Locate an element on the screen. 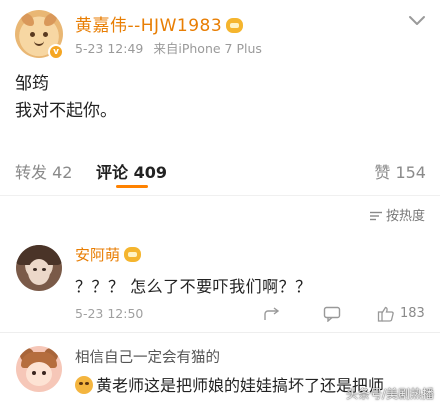 The width and height of the screenshot is (440, 408). post-body-line: 邹筠 is located at coordinates (32, 84).